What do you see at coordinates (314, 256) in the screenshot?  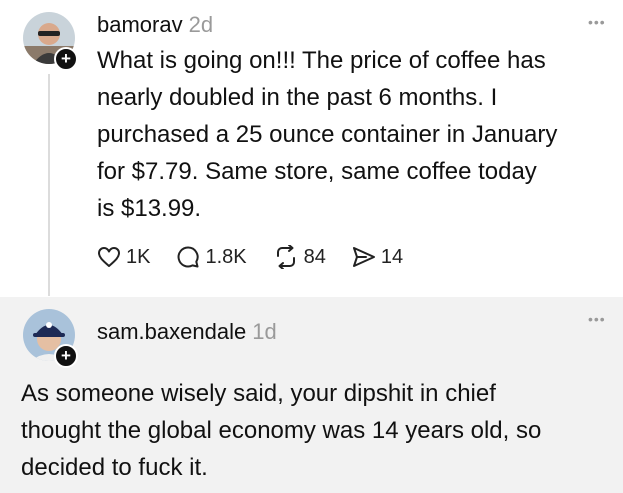 I see `repost-count: 84` at bounding box center [314, 256].